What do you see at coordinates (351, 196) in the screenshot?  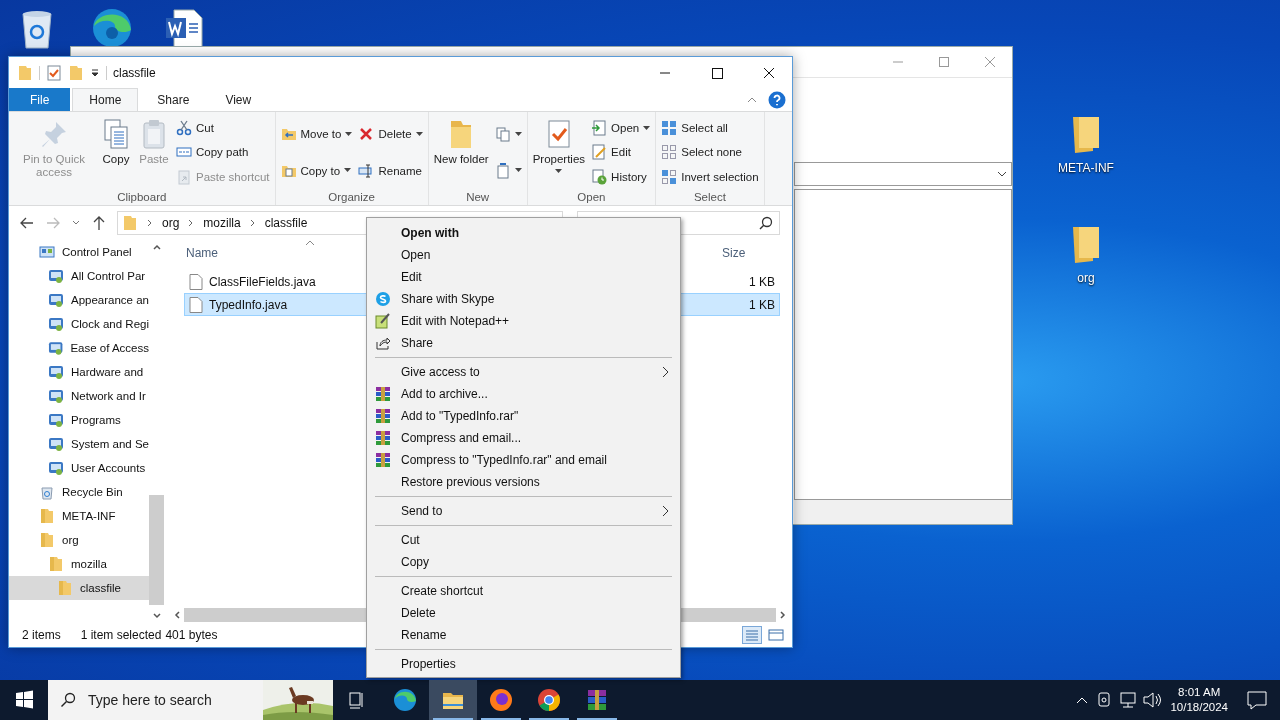 I see `ribbon-group-label: Organize` at bounding box center [351, 196].